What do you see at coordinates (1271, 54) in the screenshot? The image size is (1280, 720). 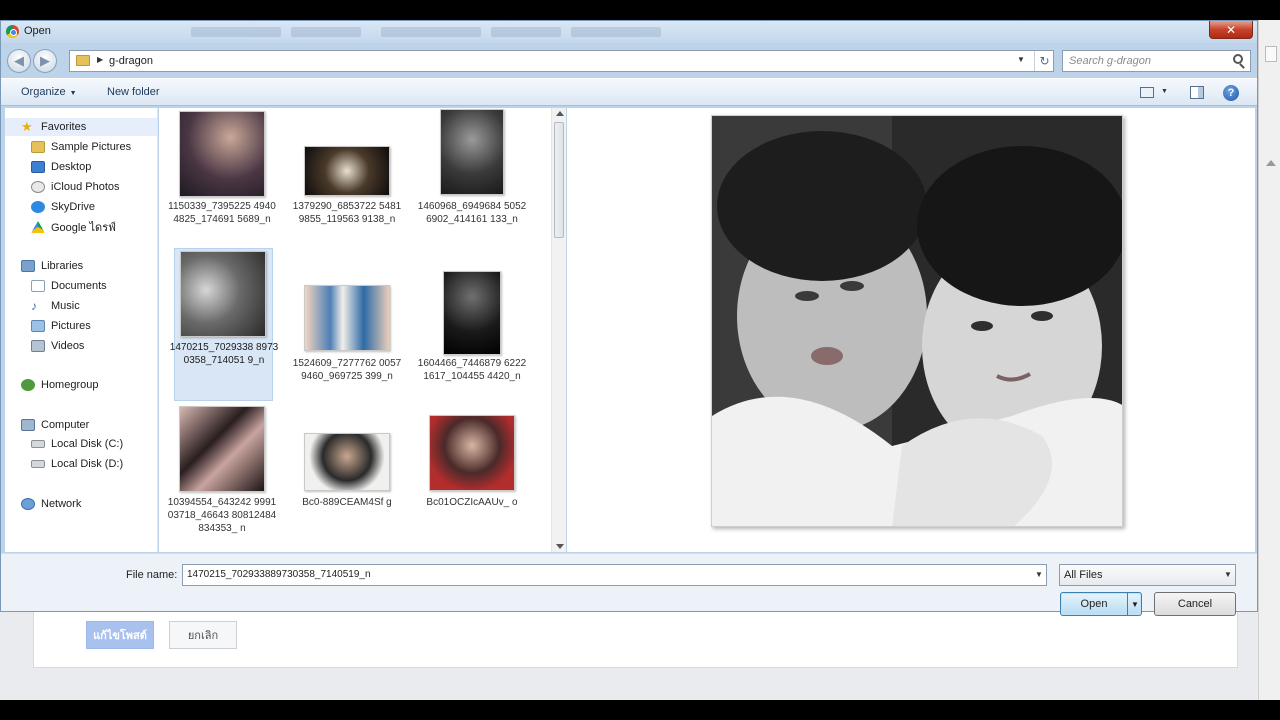 I see `scroll-box` at bounding box center [1271, 54].